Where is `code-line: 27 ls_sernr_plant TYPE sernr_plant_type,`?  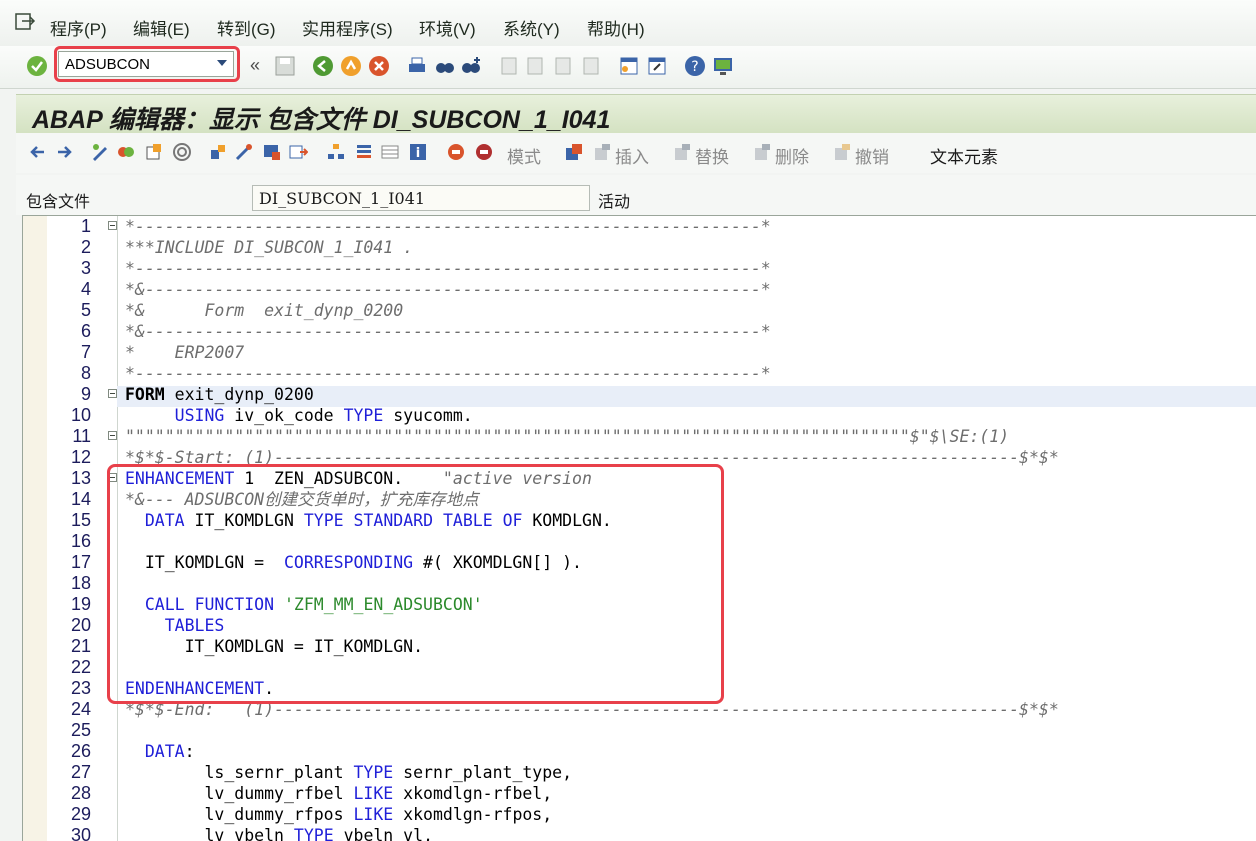
code-line: 27 ls_sernr_plant TYPE sernr_plant_type, is located at coordinates (639, 772).